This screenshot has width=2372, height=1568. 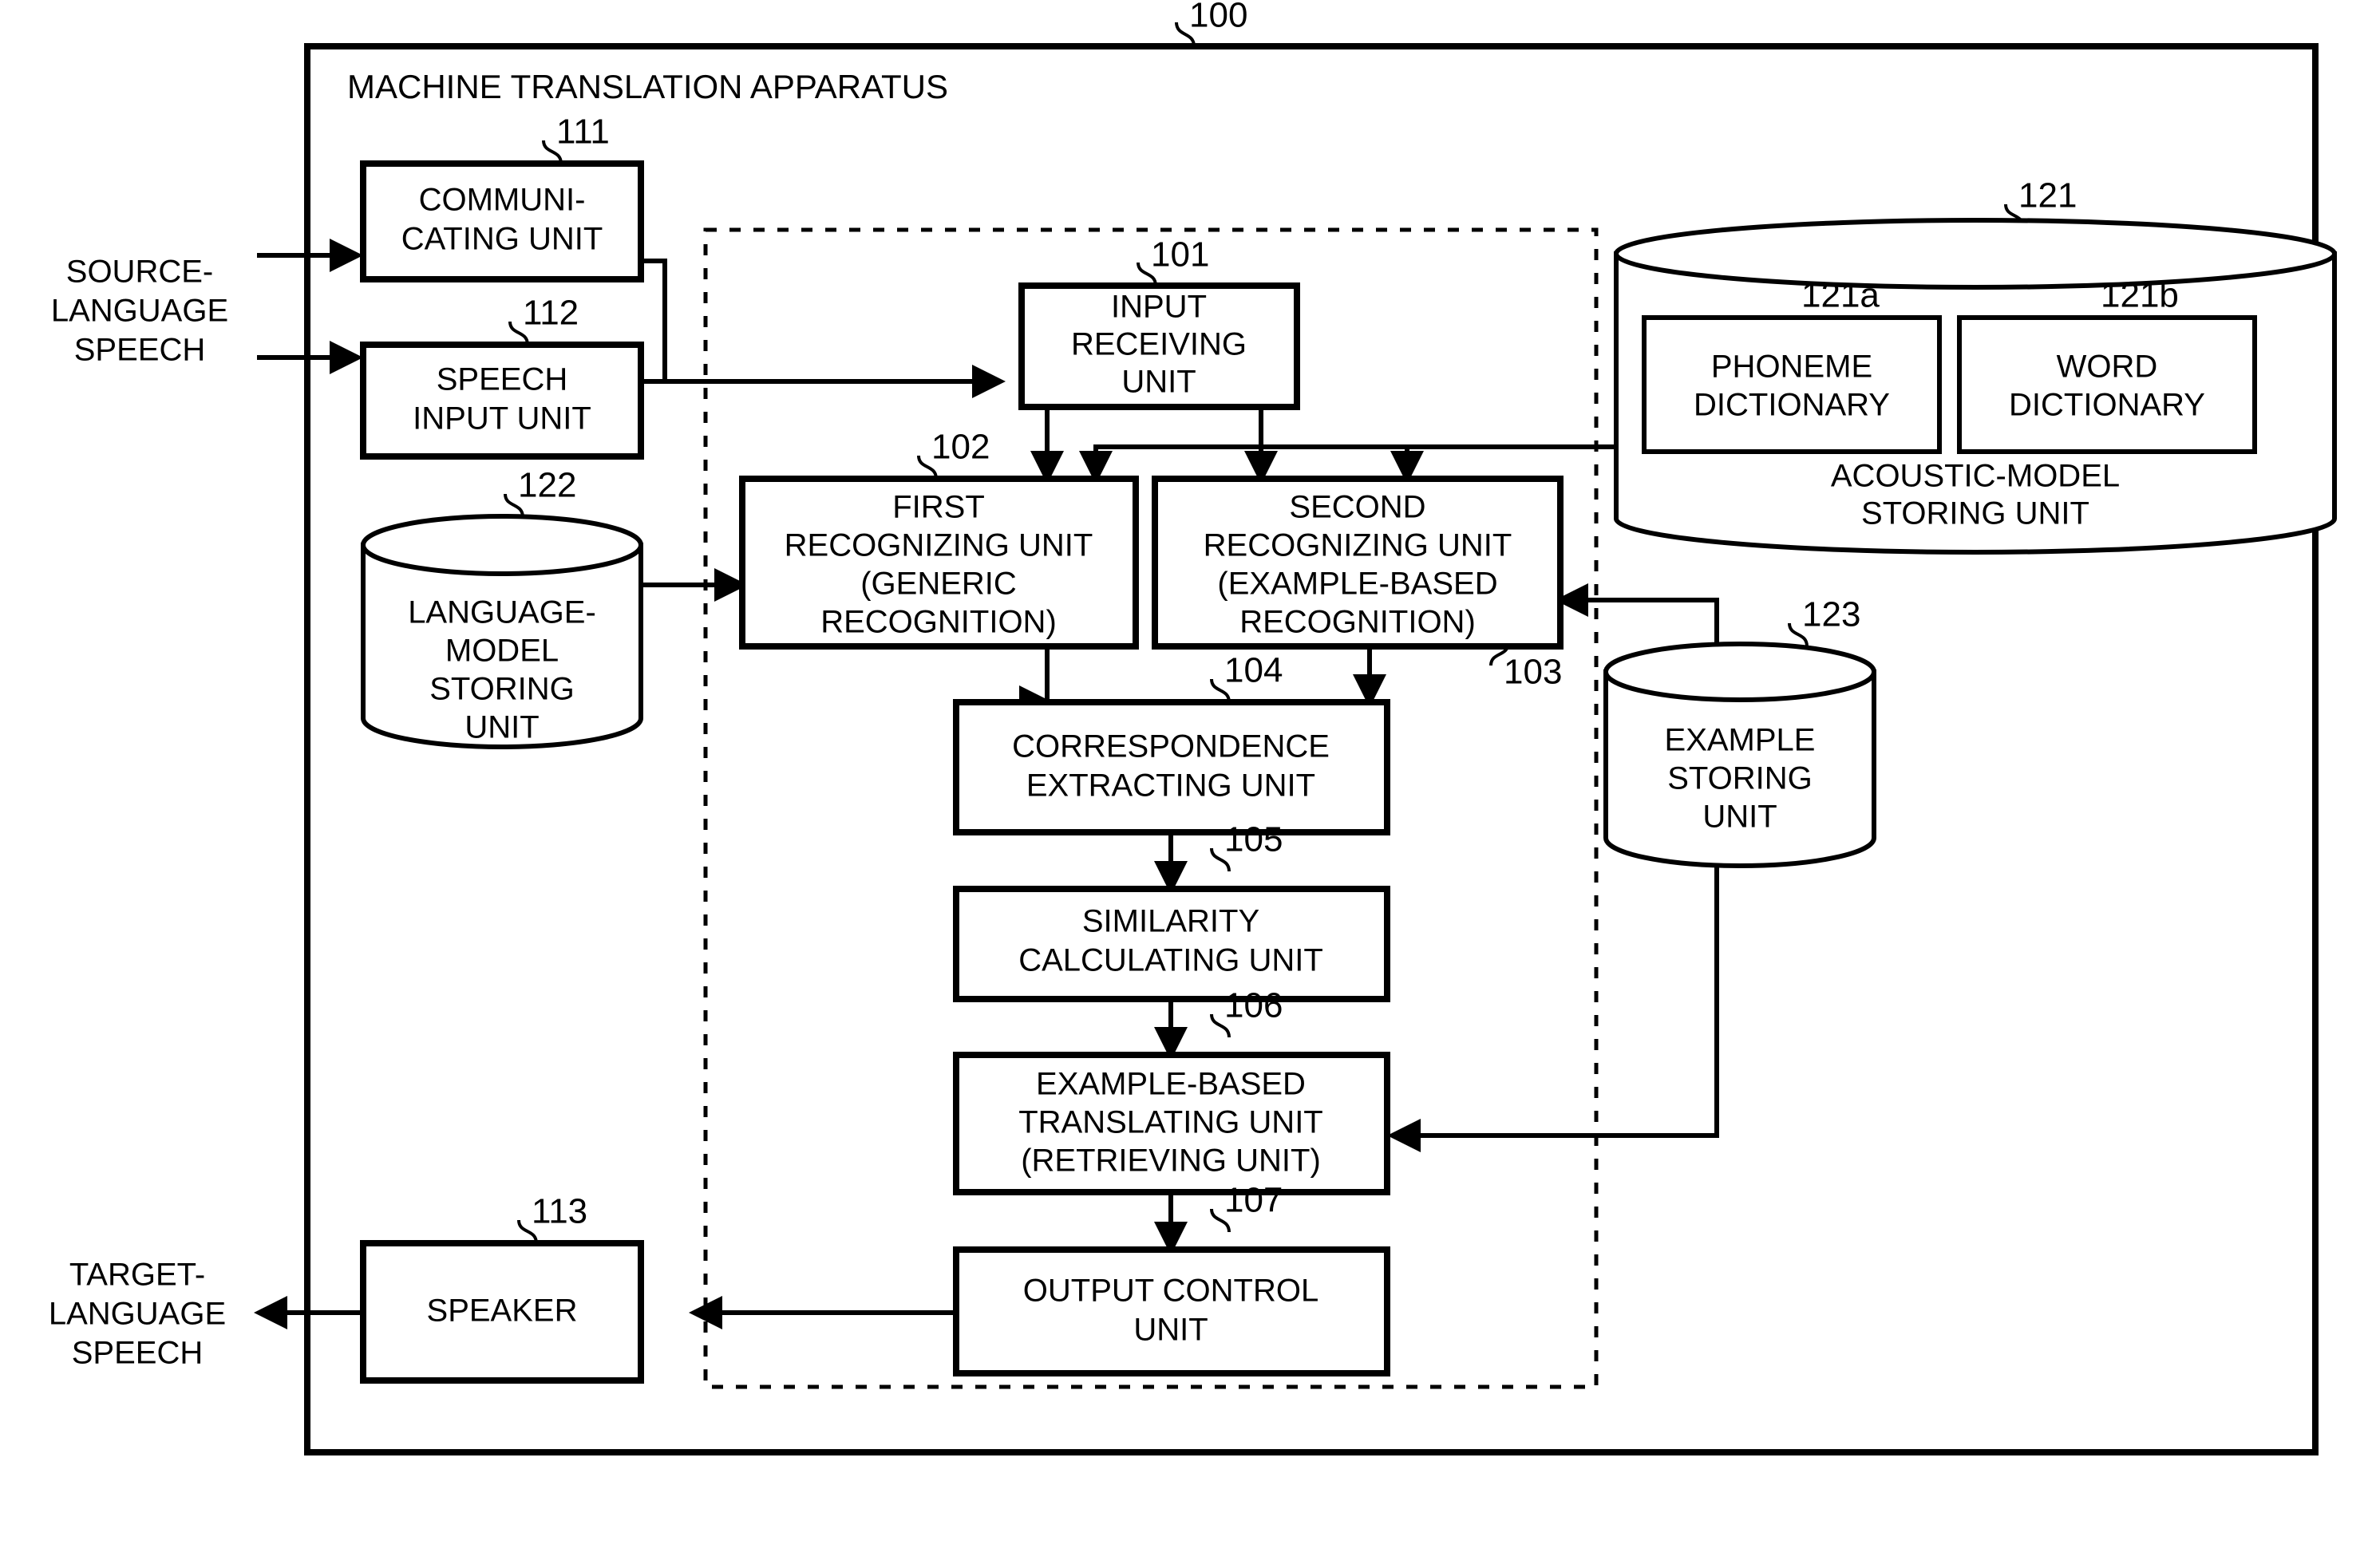 What do you see at coordinates (1170, 1291) in the screenshot?
I see `output-control-unit-label-line1: OUTPUT CONTROL` at bounding box center [1170, 1291].